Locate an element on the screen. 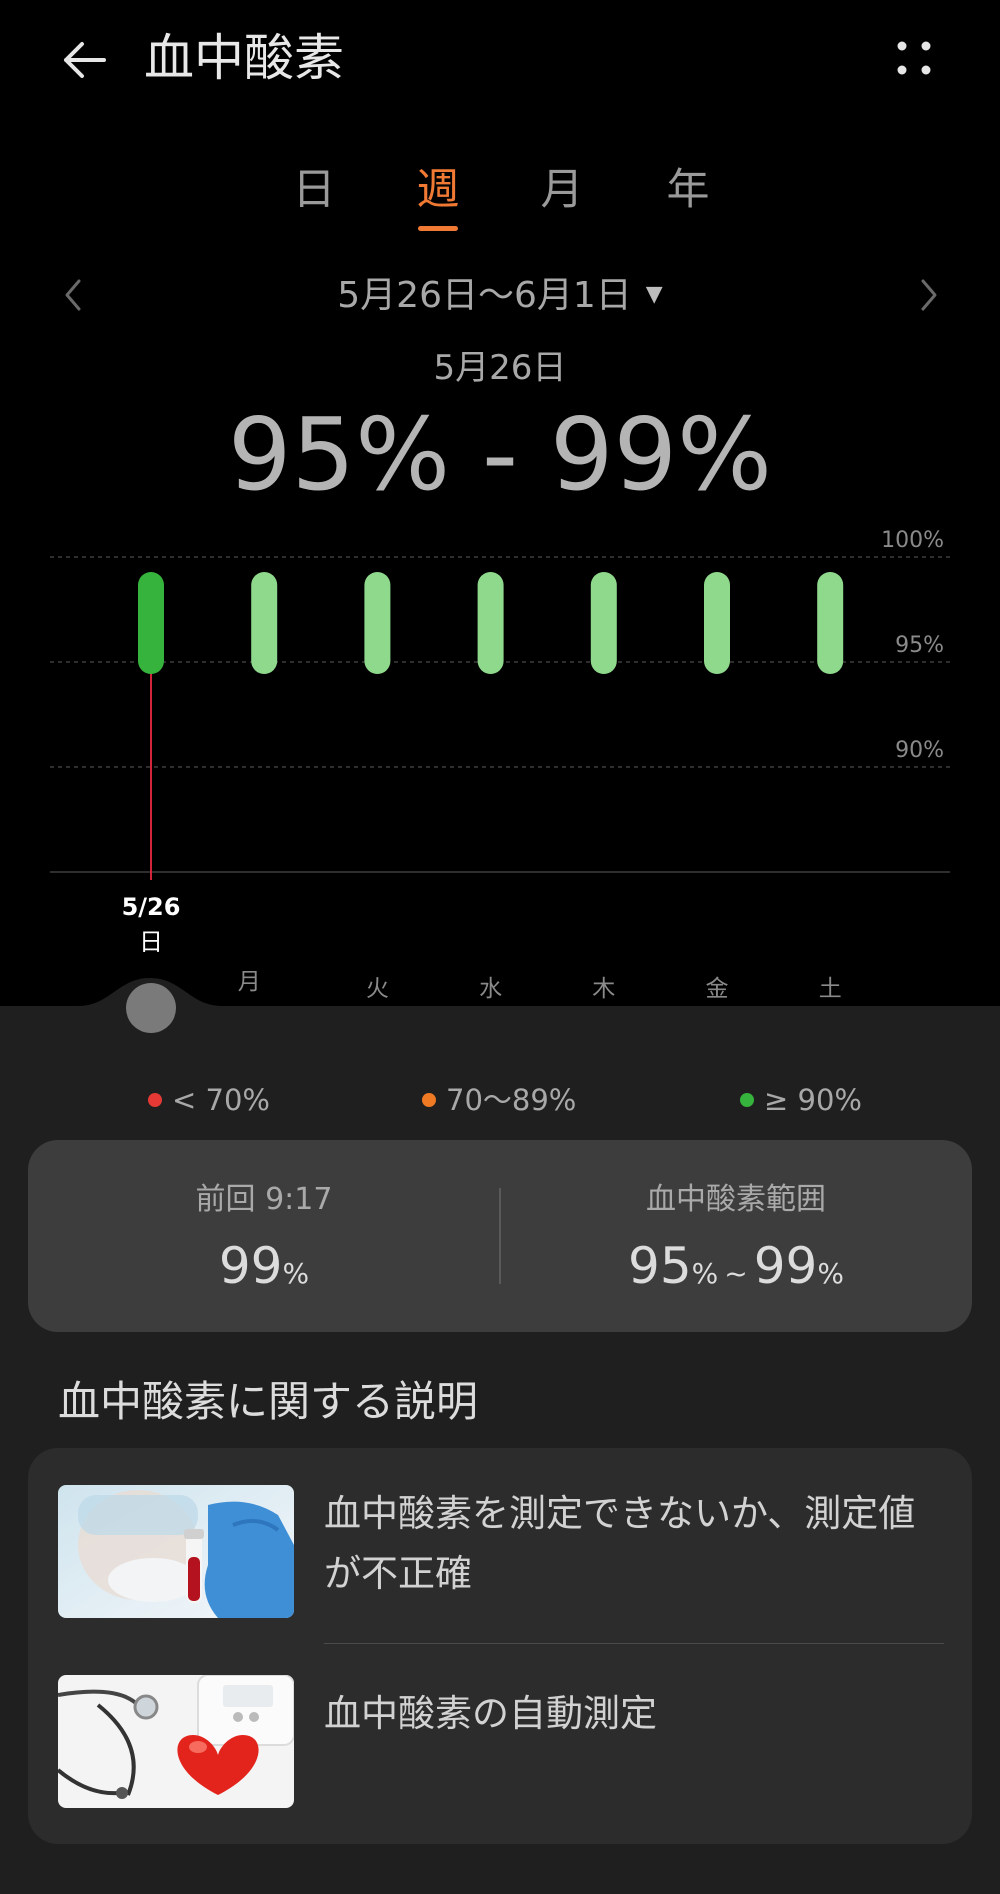 This screenshot has height=1894, width=1000. tab-month: 月 is located at coordinates (562, 190).